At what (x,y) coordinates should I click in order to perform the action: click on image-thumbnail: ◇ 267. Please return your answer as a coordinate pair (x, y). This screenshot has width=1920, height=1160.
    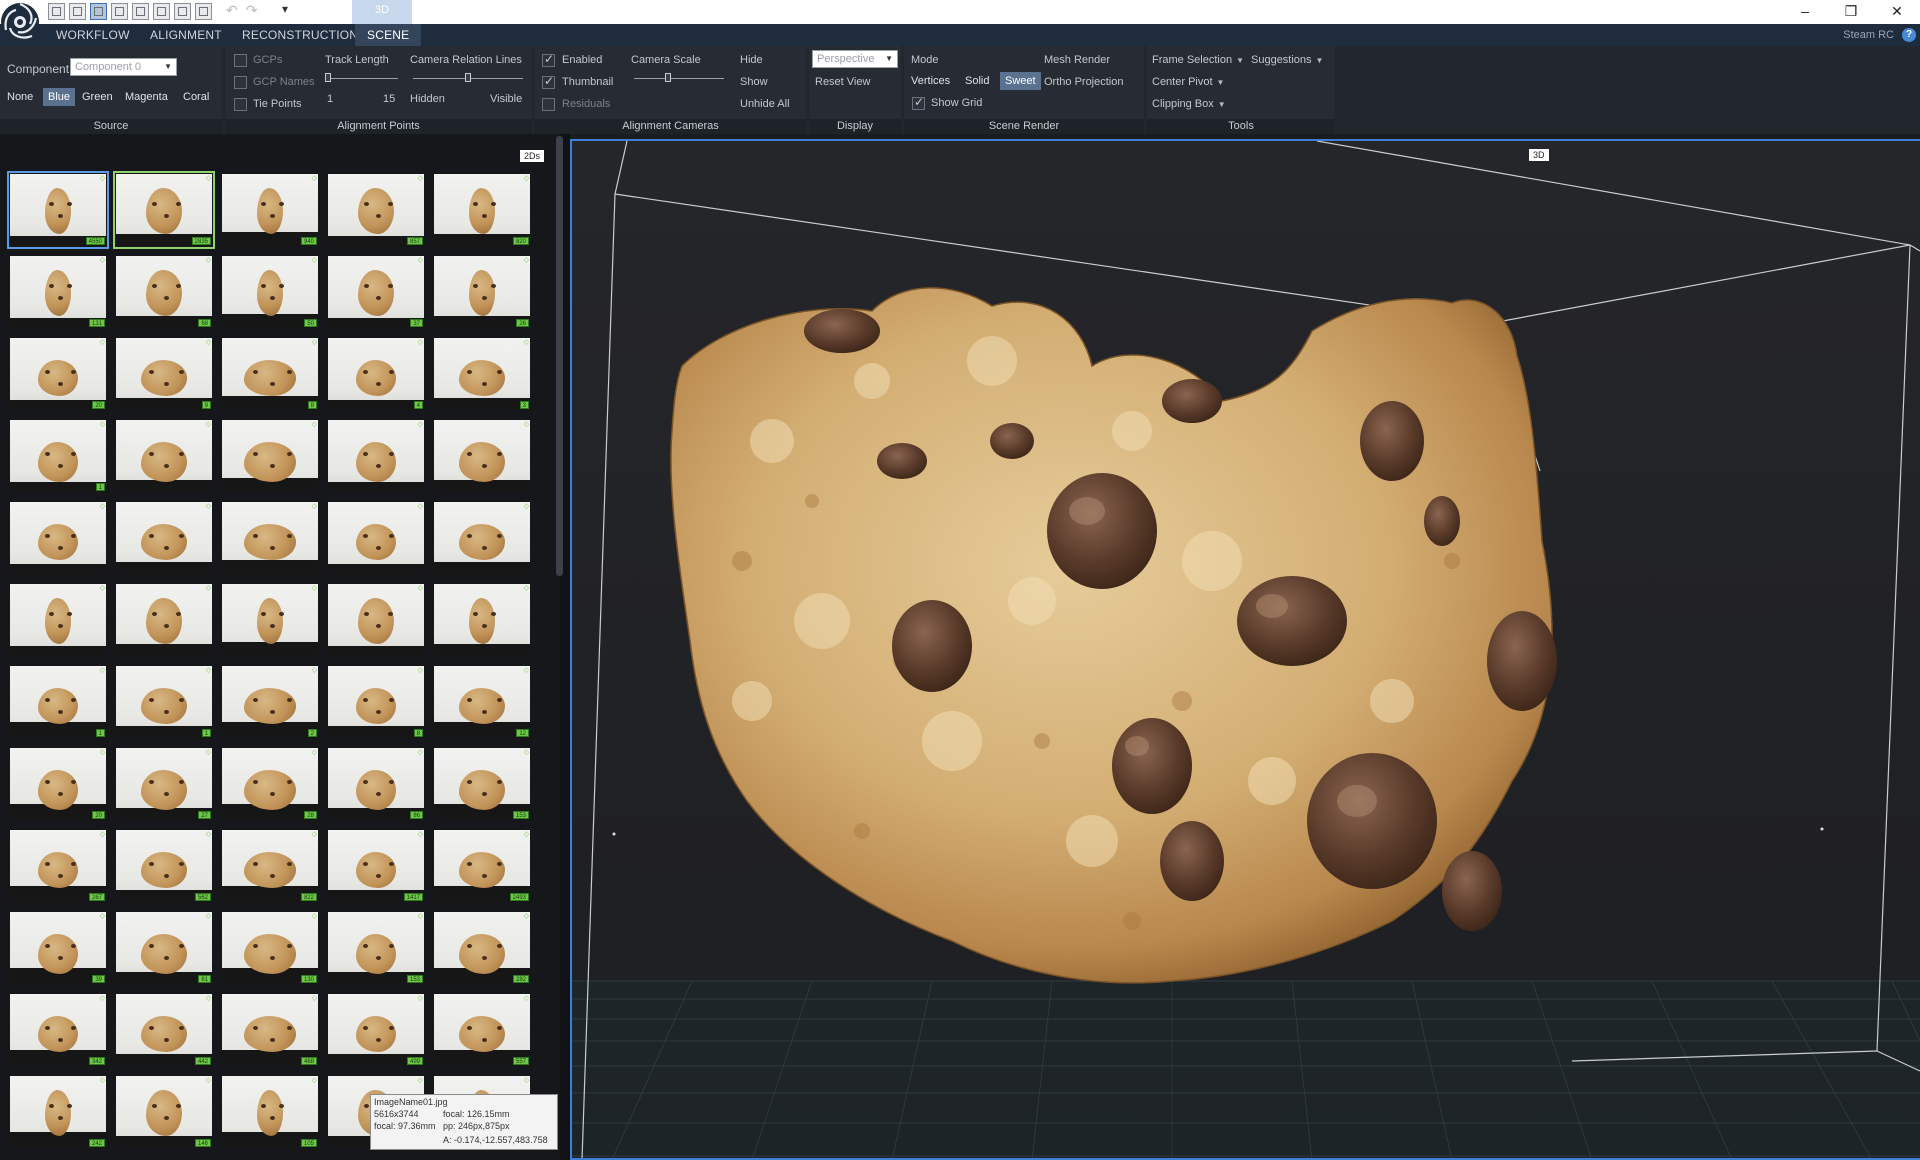
    Looking at the image, I should click on (58, 866).